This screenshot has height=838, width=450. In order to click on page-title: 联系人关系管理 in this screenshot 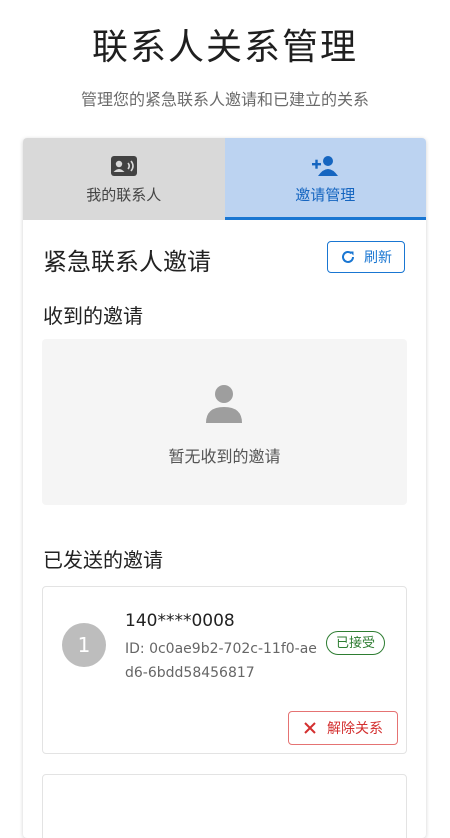, I will do `click(224, 47)`.